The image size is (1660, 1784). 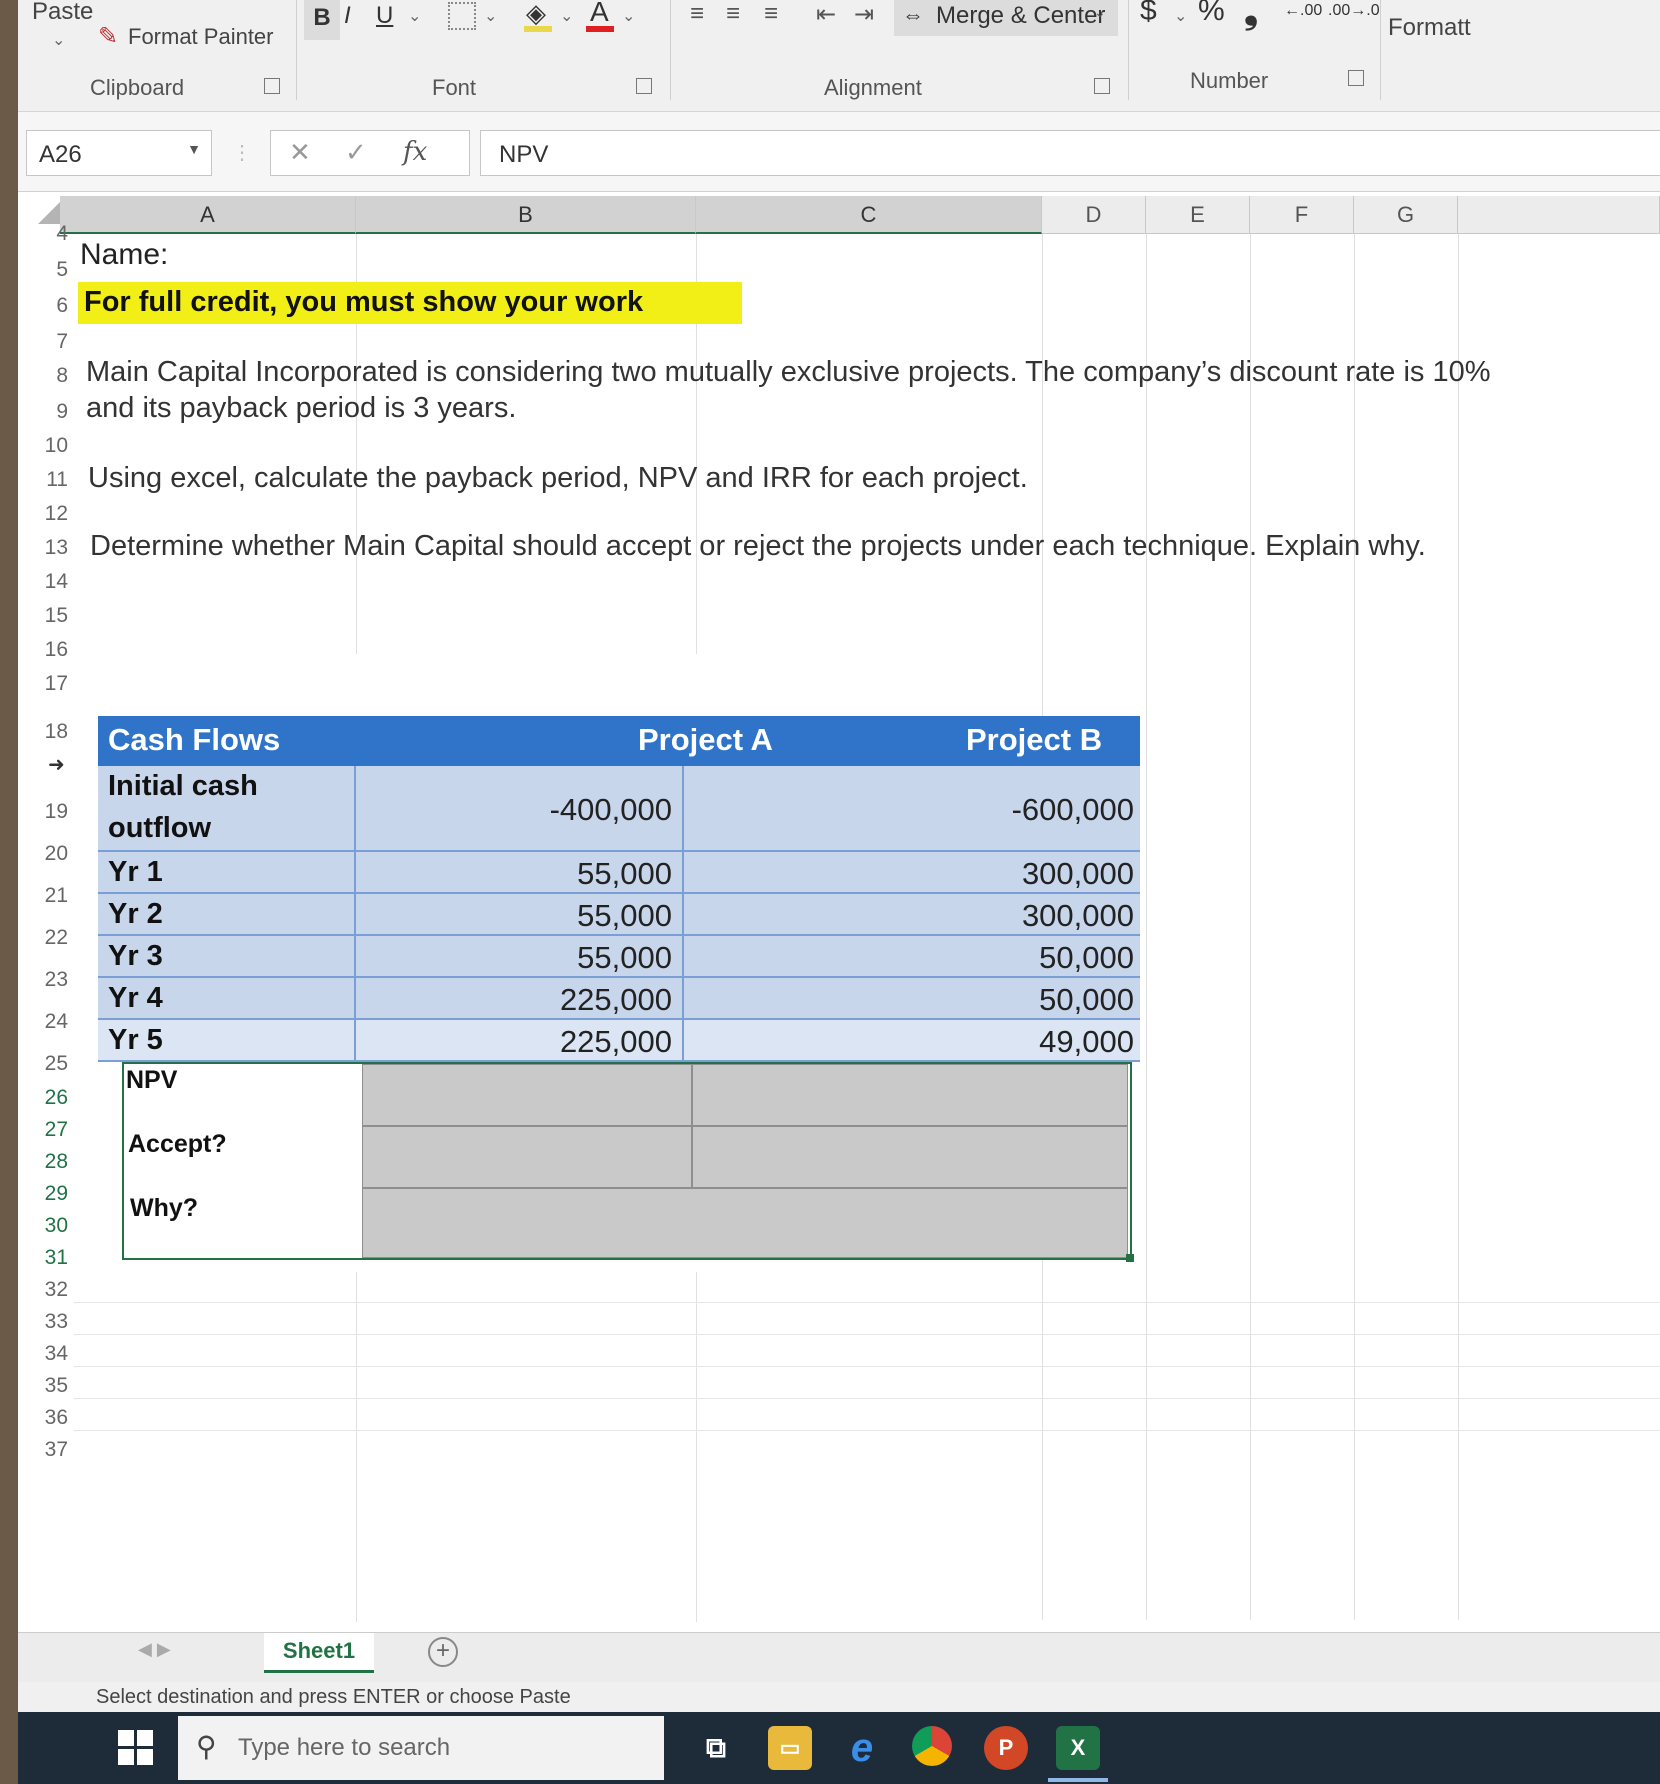 What do you see at coordinates (1094, 215) in the screenshot?
I see `column-header-d: D` at bounding box center [1094, 215].